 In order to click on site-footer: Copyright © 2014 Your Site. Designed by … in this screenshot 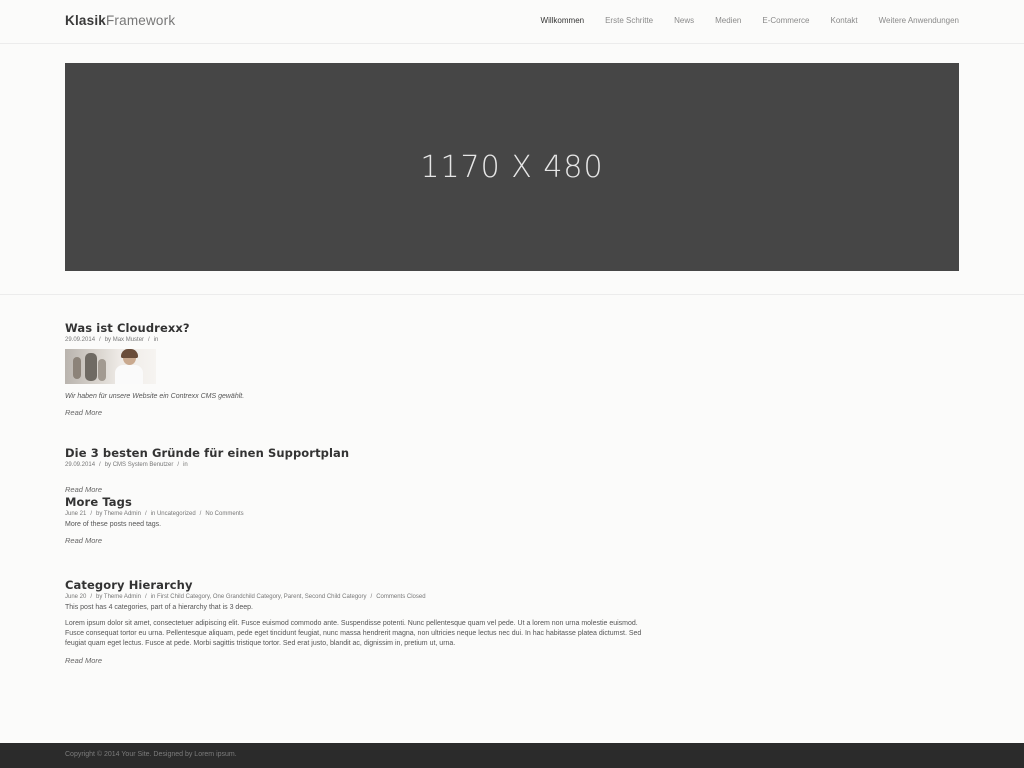, I will do `click(512, 755)`.